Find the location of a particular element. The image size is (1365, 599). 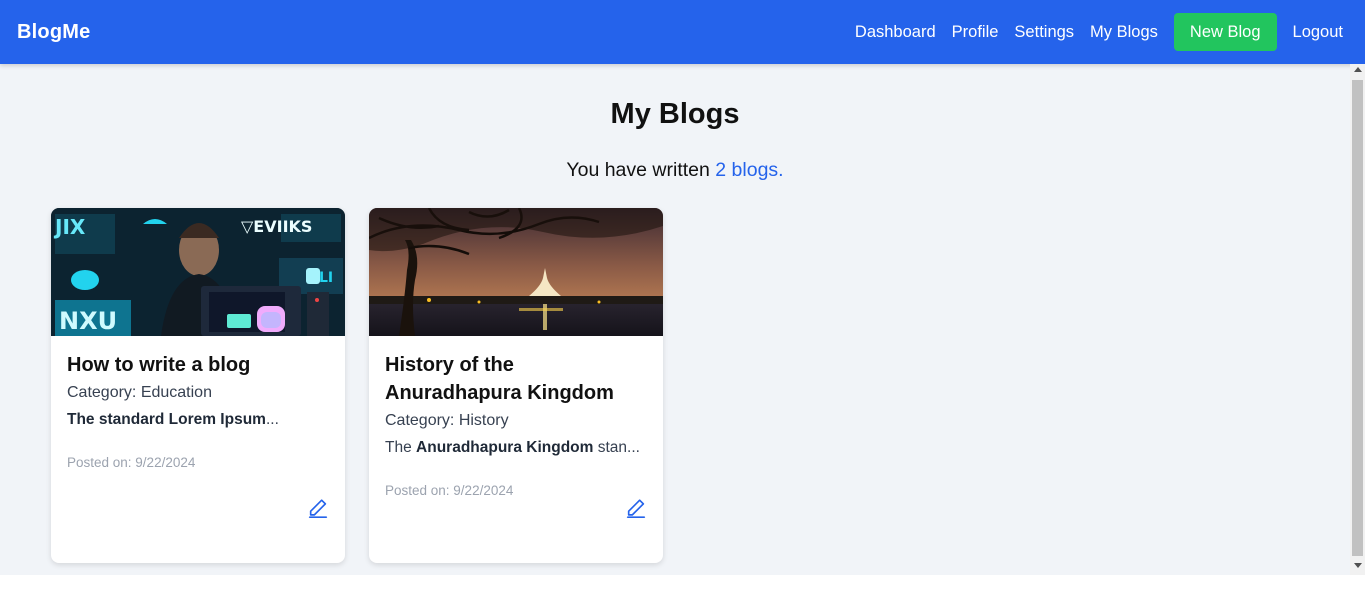

nav-link-profile: Profile is located at coordinates (975, 32).